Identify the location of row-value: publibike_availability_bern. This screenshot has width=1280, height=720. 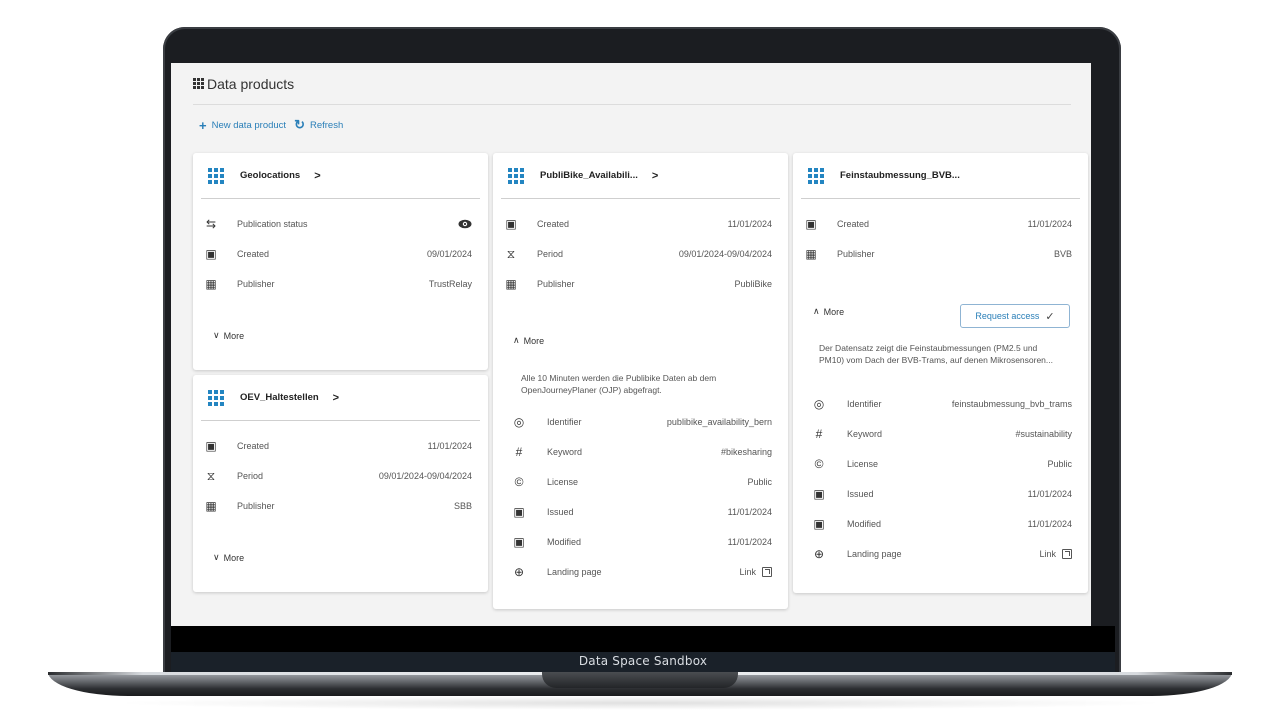
(719, 422).